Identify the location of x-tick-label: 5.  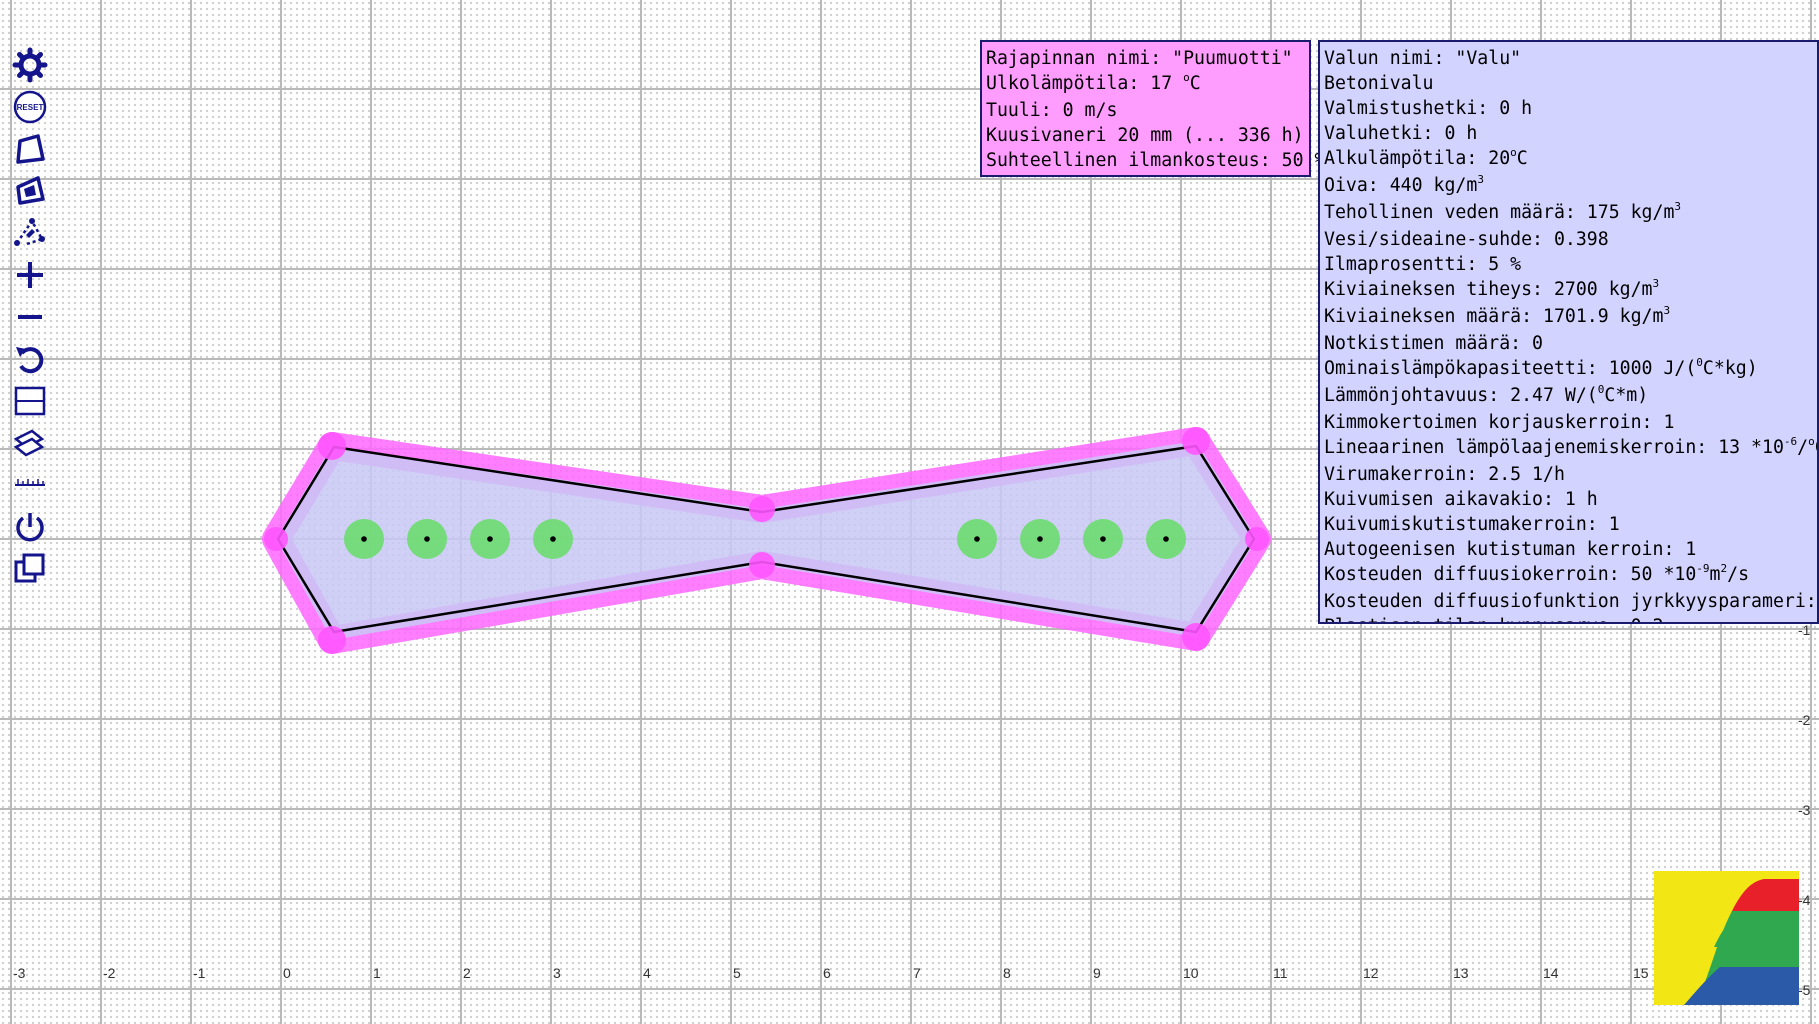
(737, 973).